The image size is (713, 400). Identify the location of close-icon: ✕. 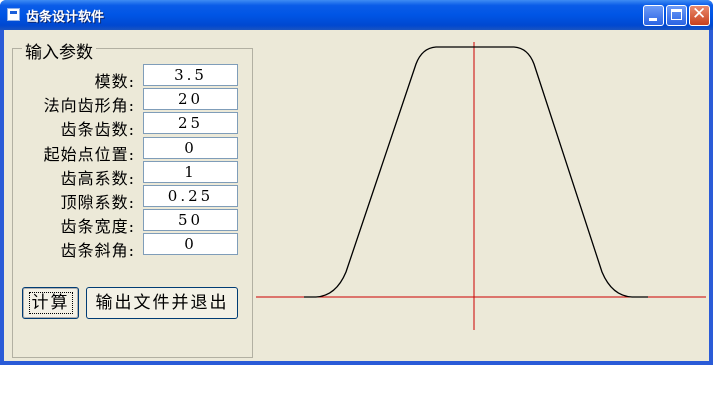
(699, 14).